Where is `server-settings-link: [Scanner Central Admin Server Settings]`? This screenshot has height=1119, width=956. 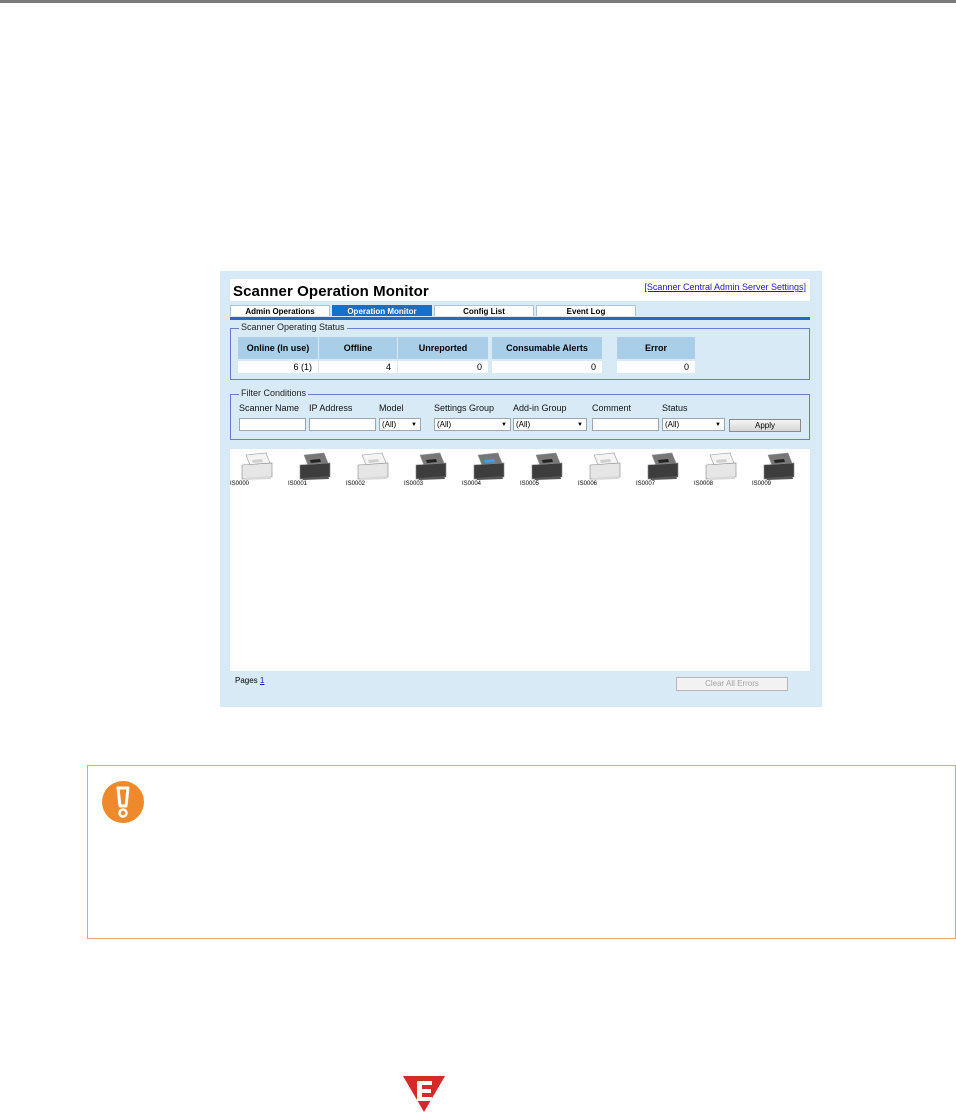
server-settings-link: [Scanner Central Admin Server Settings] is located at coordinates (725, 287).